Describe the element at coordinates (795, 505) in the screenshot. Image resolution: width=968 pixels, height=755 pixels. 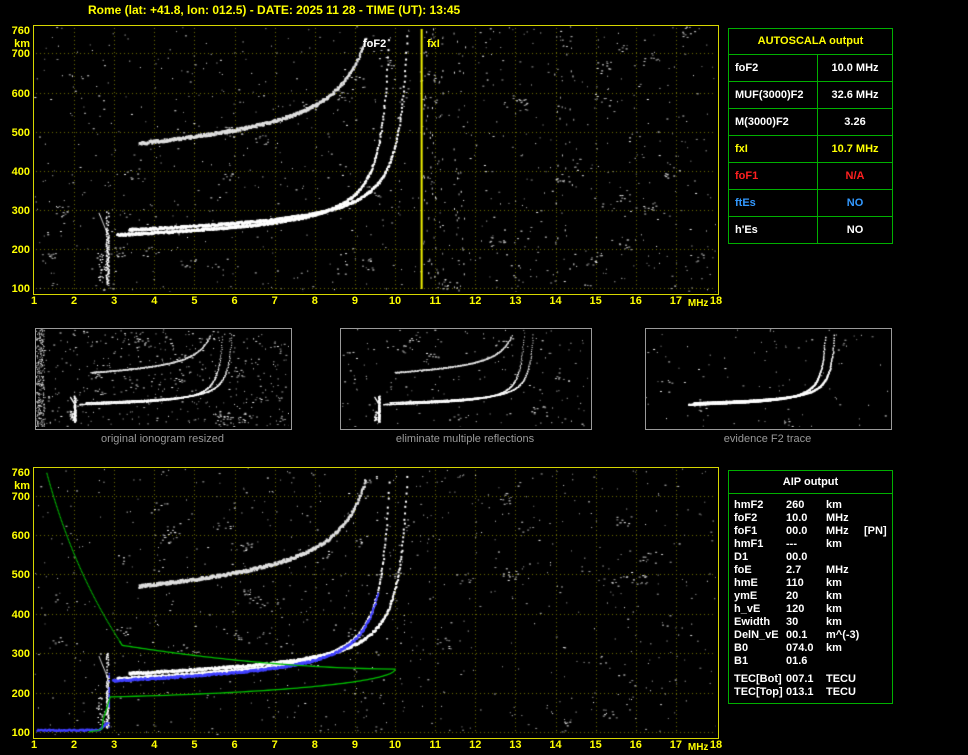
I see `aip-v-cell: 260` at that location.